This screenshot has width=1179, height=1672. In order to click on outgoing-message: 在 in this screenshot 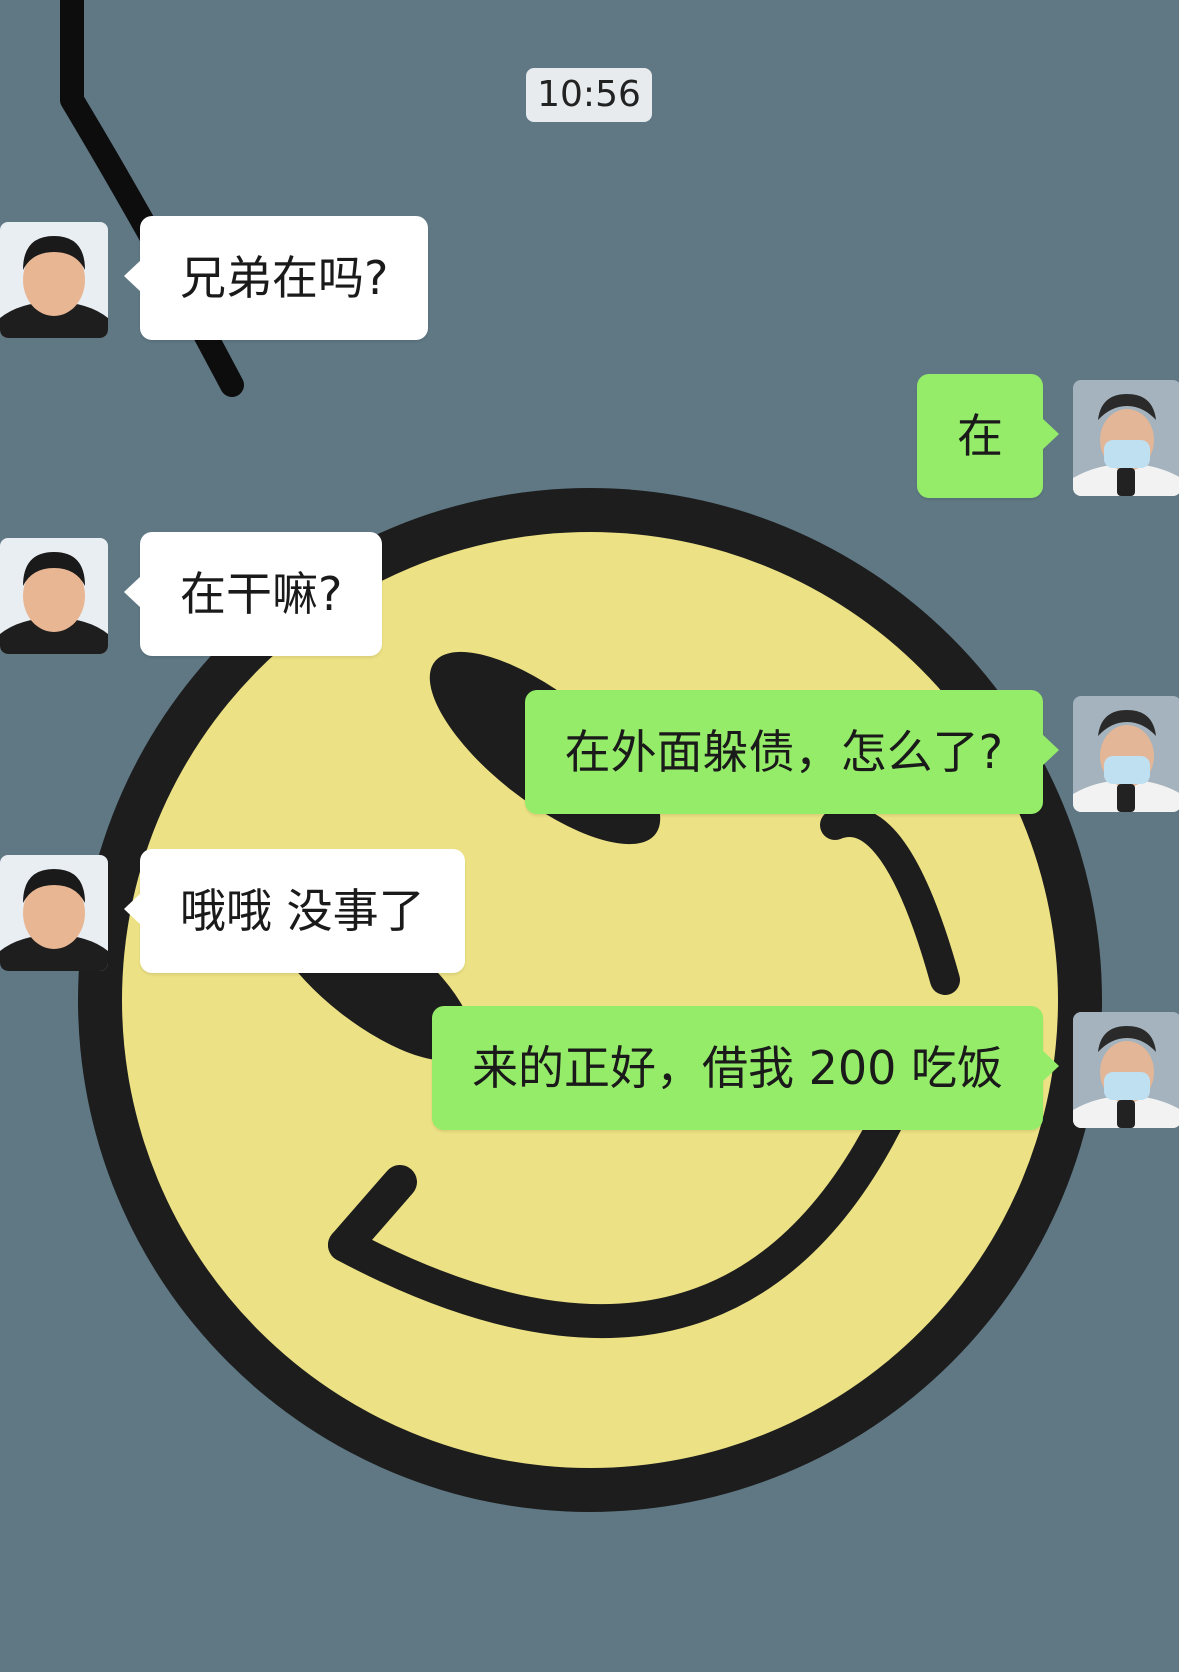, I will do `click(988, 436)`.